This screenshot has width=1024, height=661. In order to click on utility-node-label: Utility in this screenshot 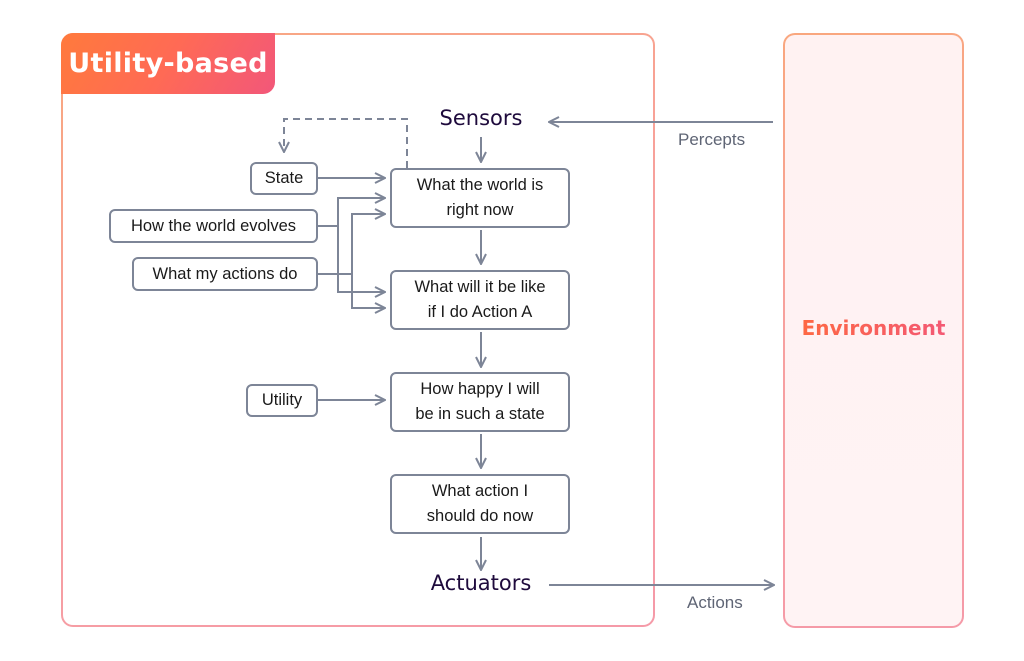, I will do `click(282, 400)`.